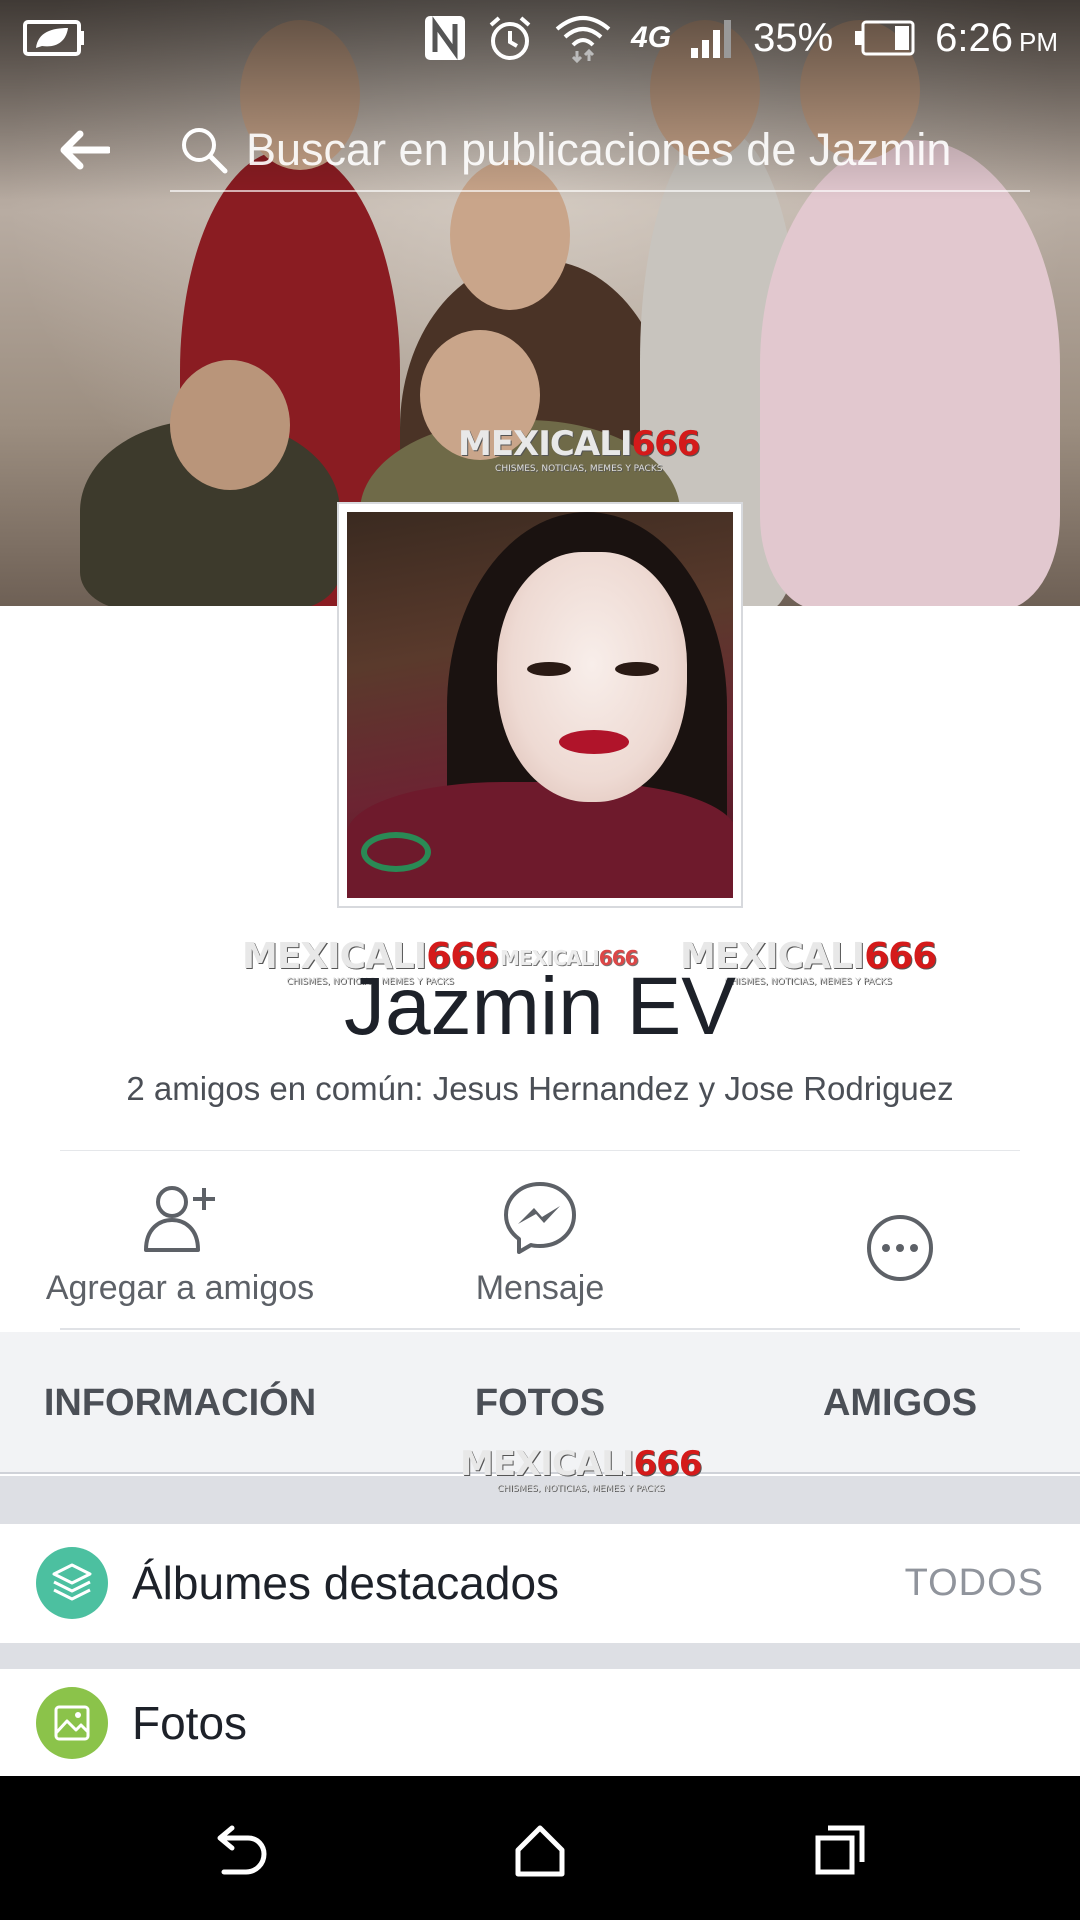 The image size is (1080, 1920). Describe the element at coordinates (974, 37) in the screenshot. I see `clock-time: 6:26` at that location.